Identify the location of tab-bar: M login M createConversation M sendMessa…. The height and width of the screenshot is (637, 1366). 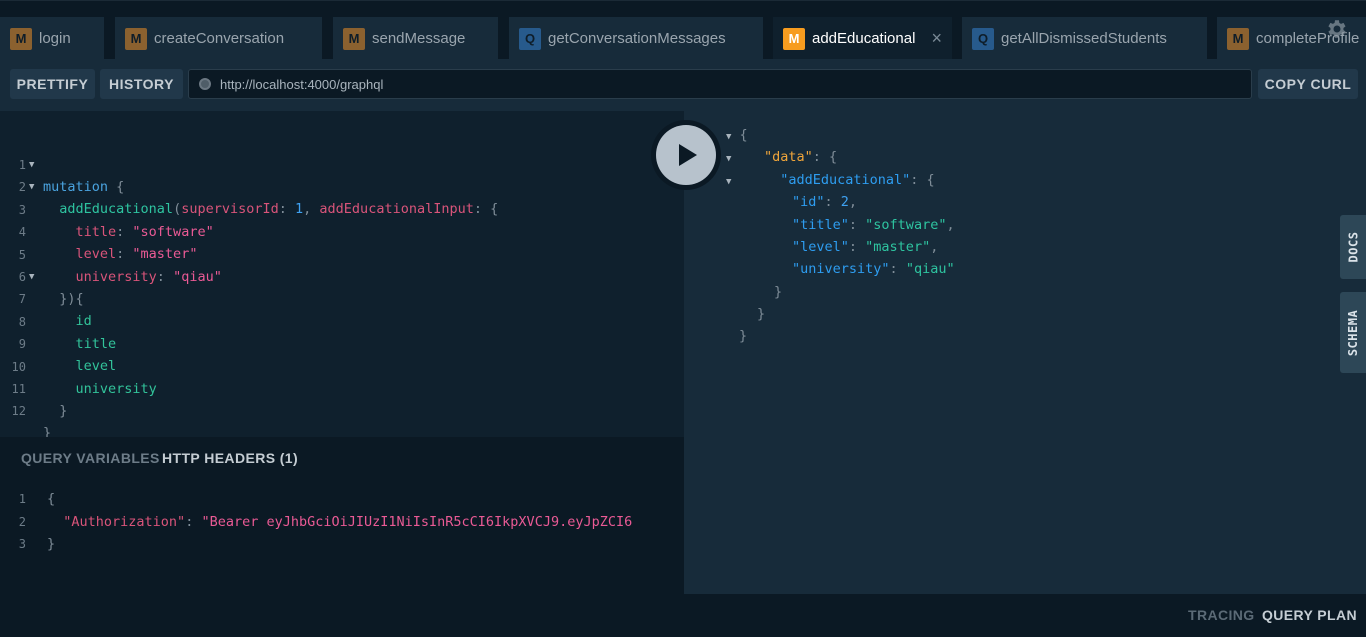
(683, 29).